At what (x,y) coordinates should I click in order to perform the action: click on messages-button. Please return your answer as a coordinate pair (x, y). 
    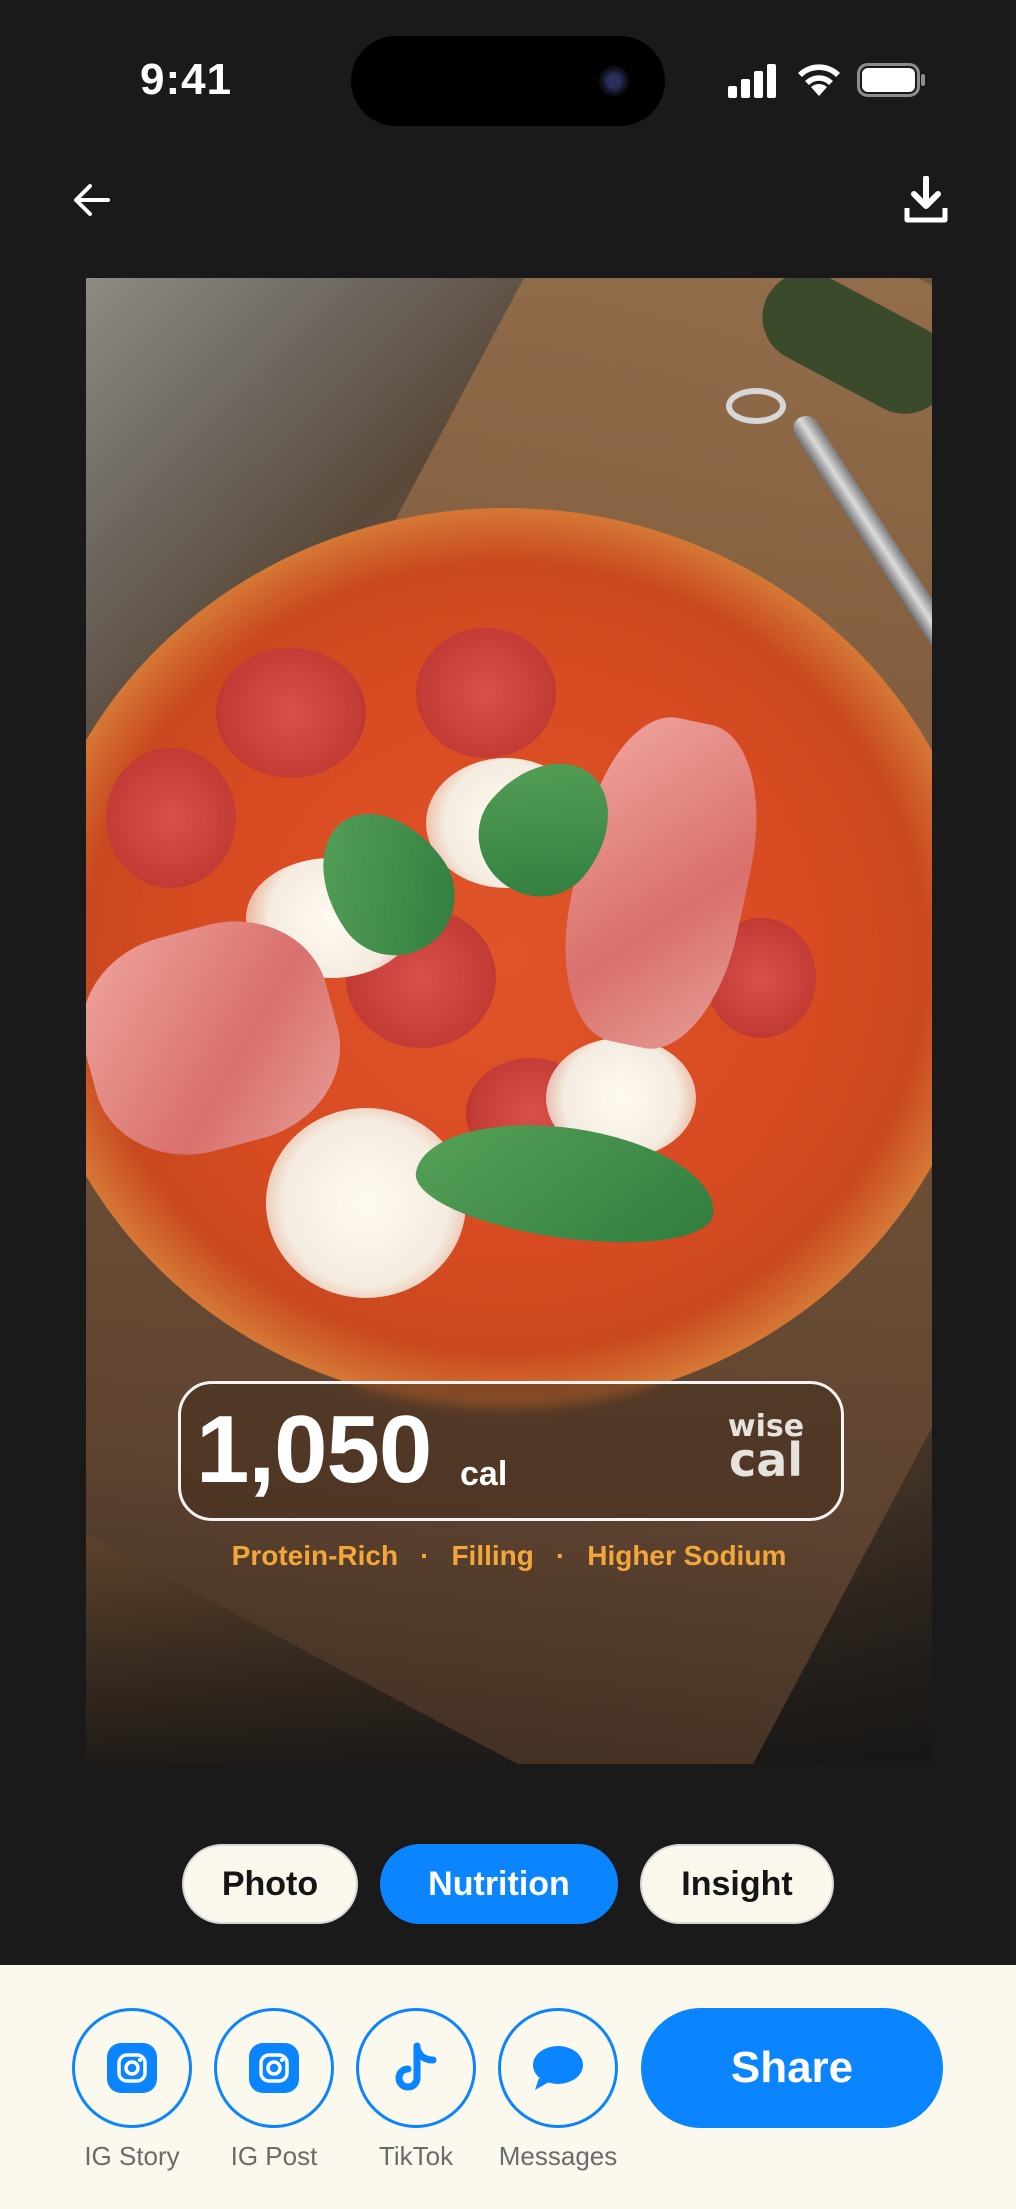
    Looking at the image, I should click on (558, 2068).